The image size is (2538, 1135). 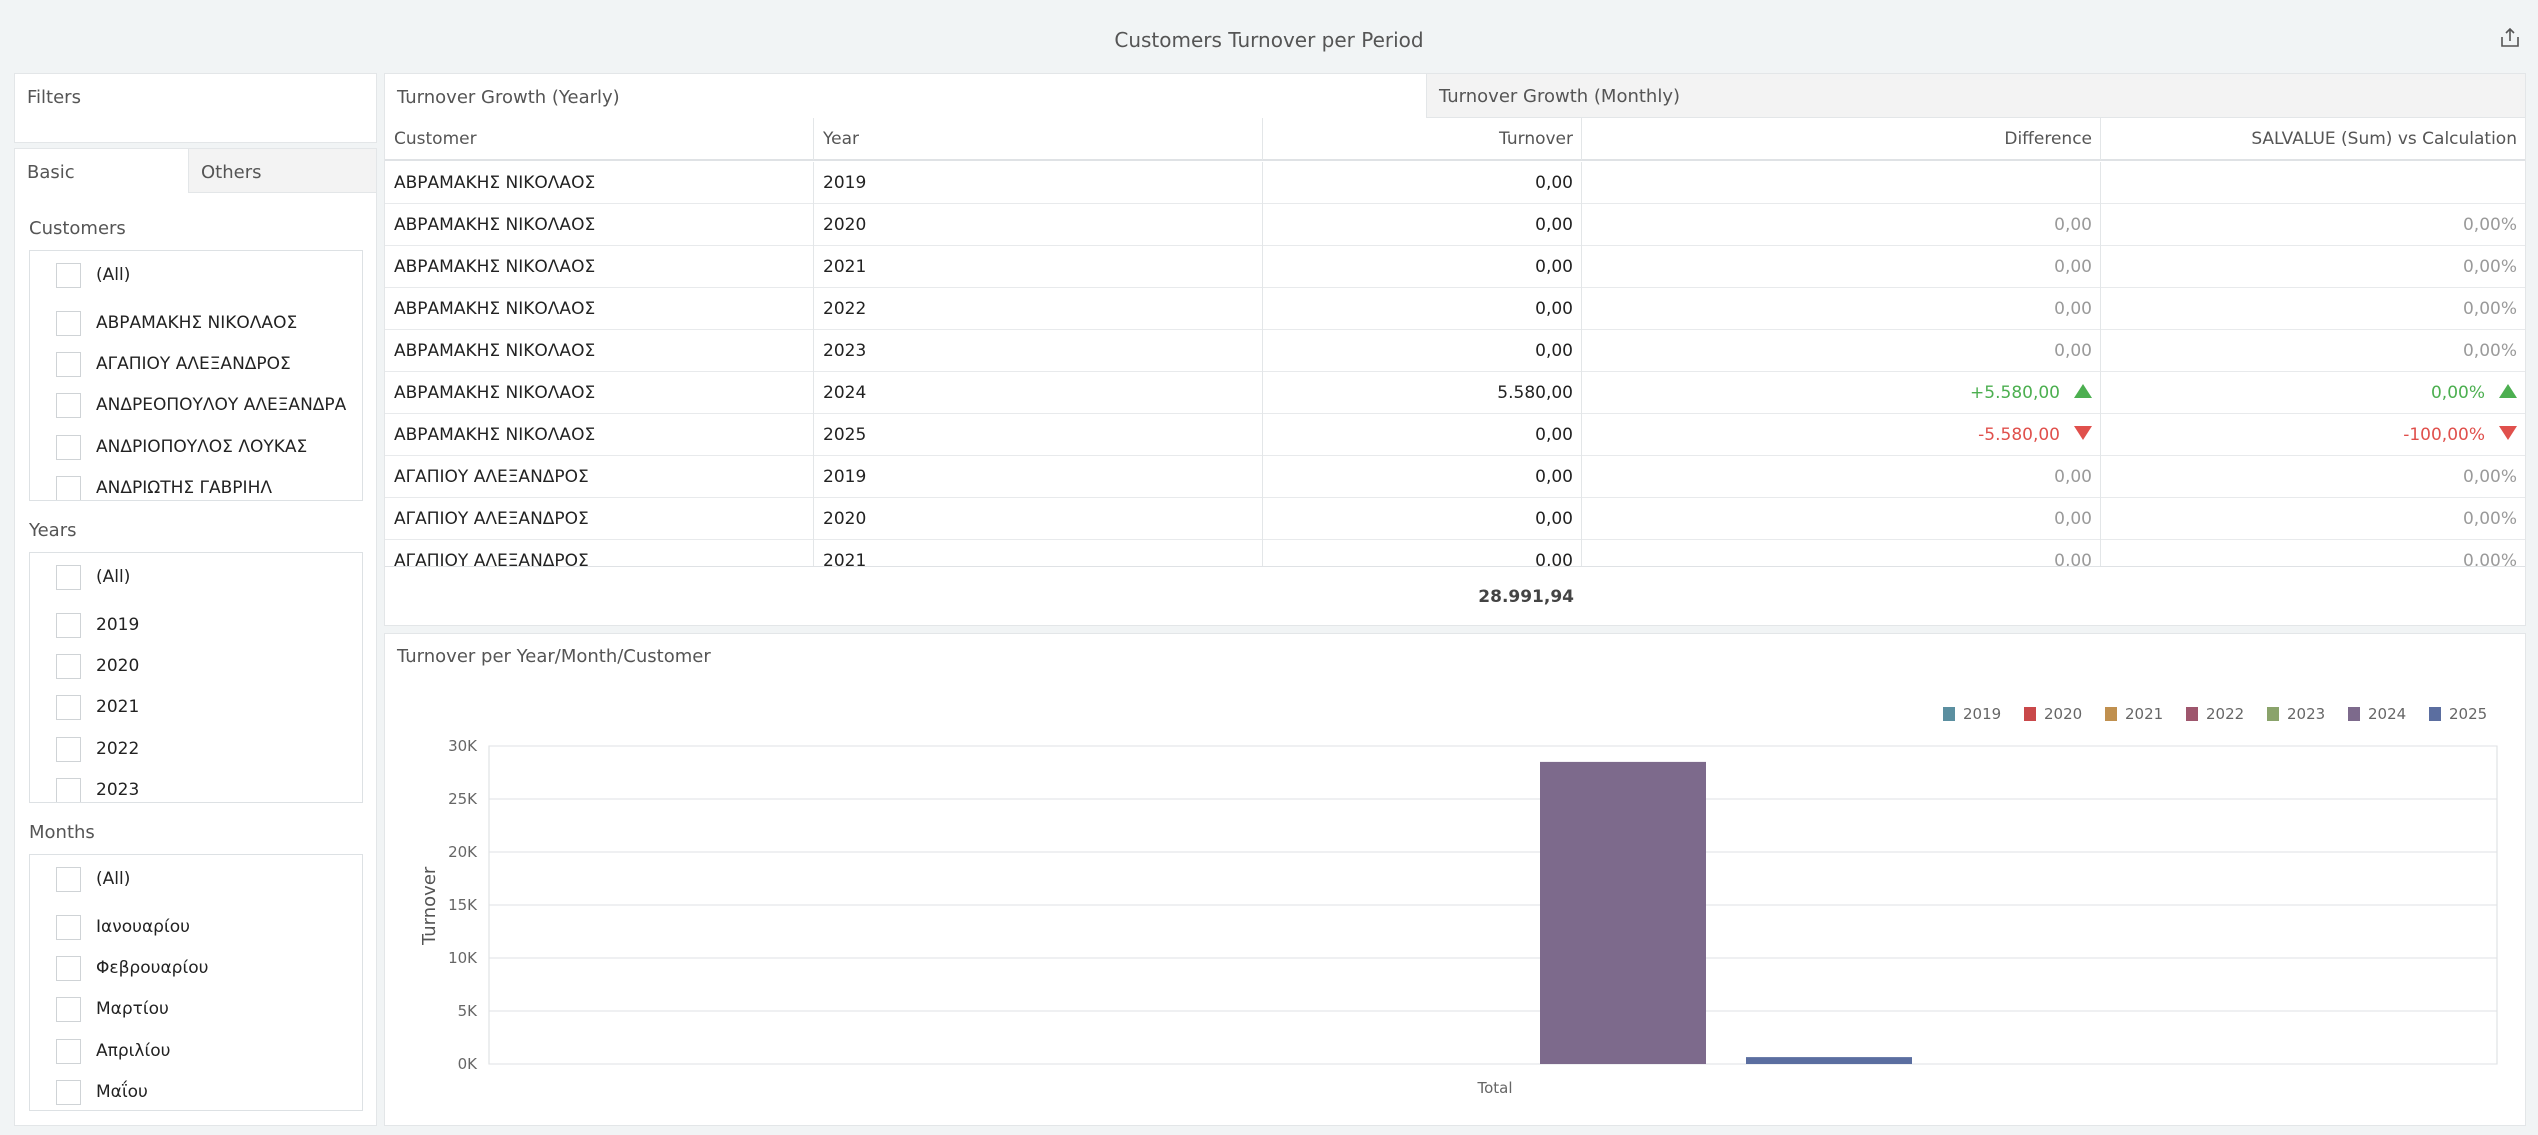 What do you see at coordinates (195, 108) in the screenshot?
I see `filters-panel: Filters` at bounding box center [195, 108].